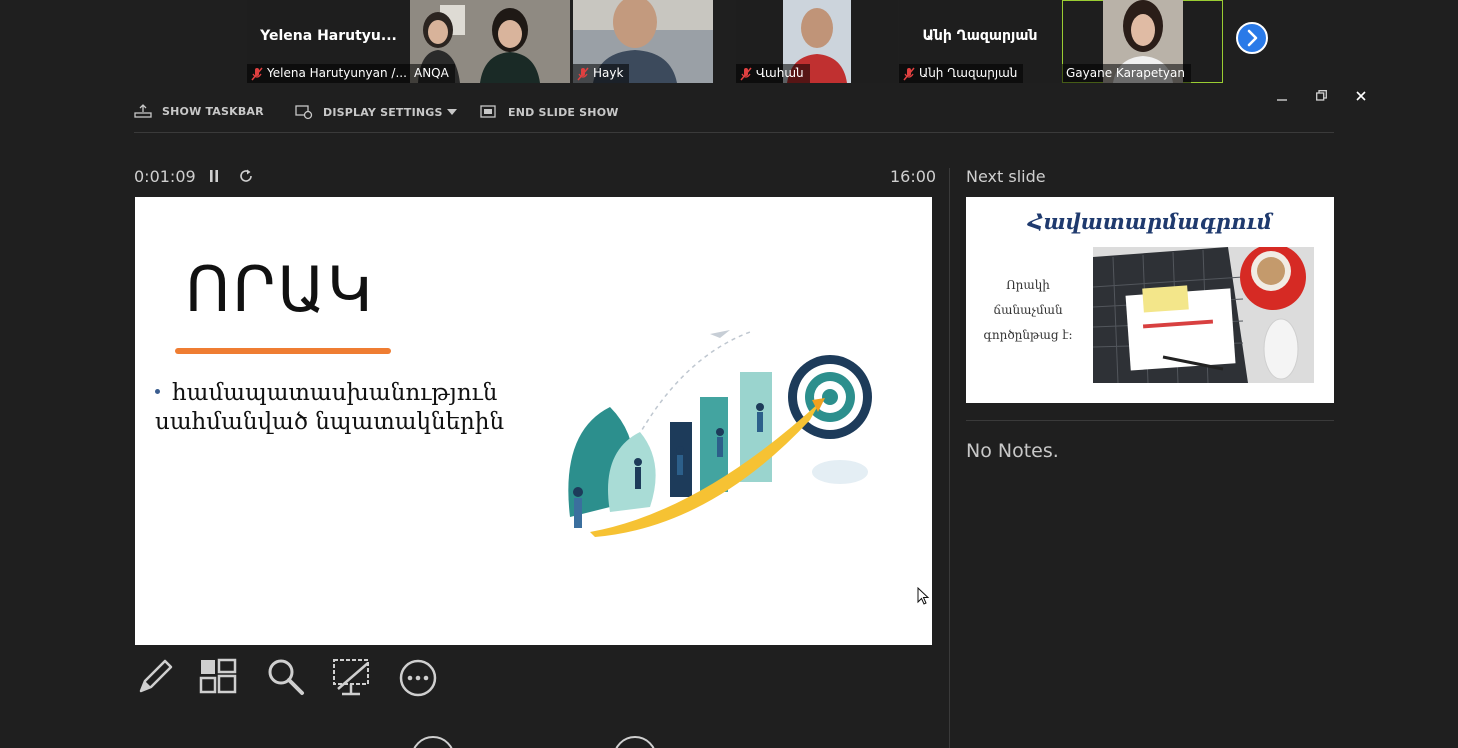  Describe the element at coordinates (283, 351) in the screenshot. I see `slide-title-underline` at that location.